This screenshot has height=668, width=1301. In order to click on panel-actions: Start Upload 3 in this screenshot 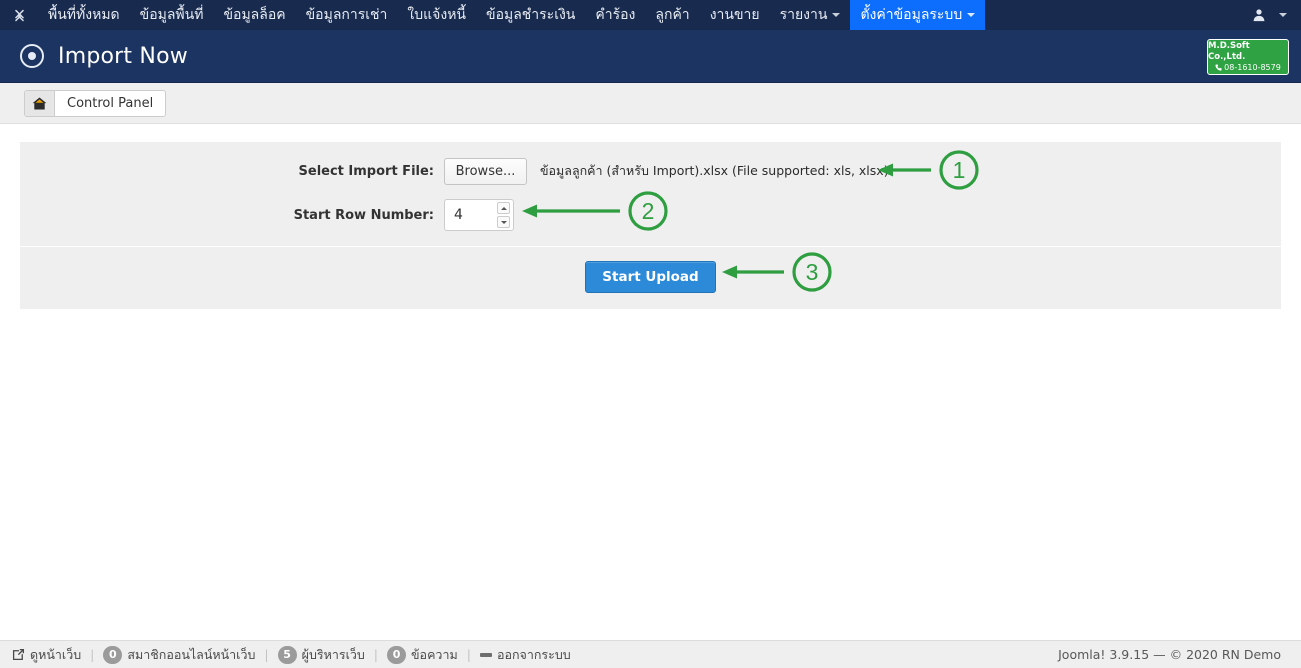, I will do `click(650, 278)`.